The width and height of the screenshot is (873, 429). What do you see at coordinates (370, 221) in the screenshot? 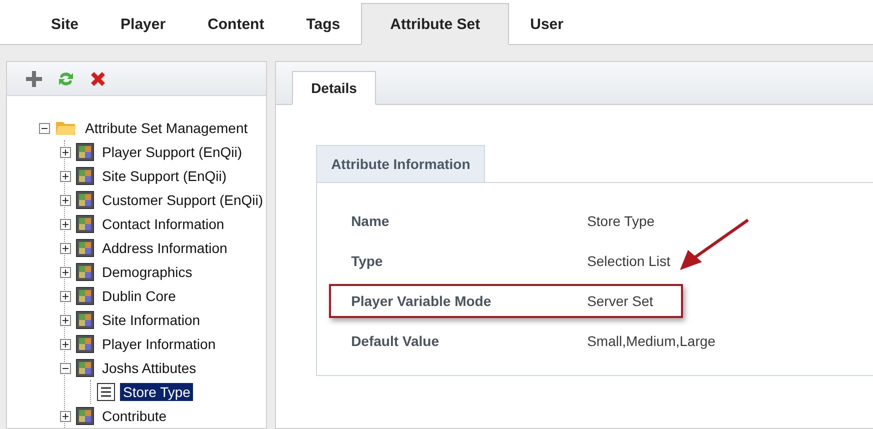
I see `field-label: Name` at bounding box center [370, 221].